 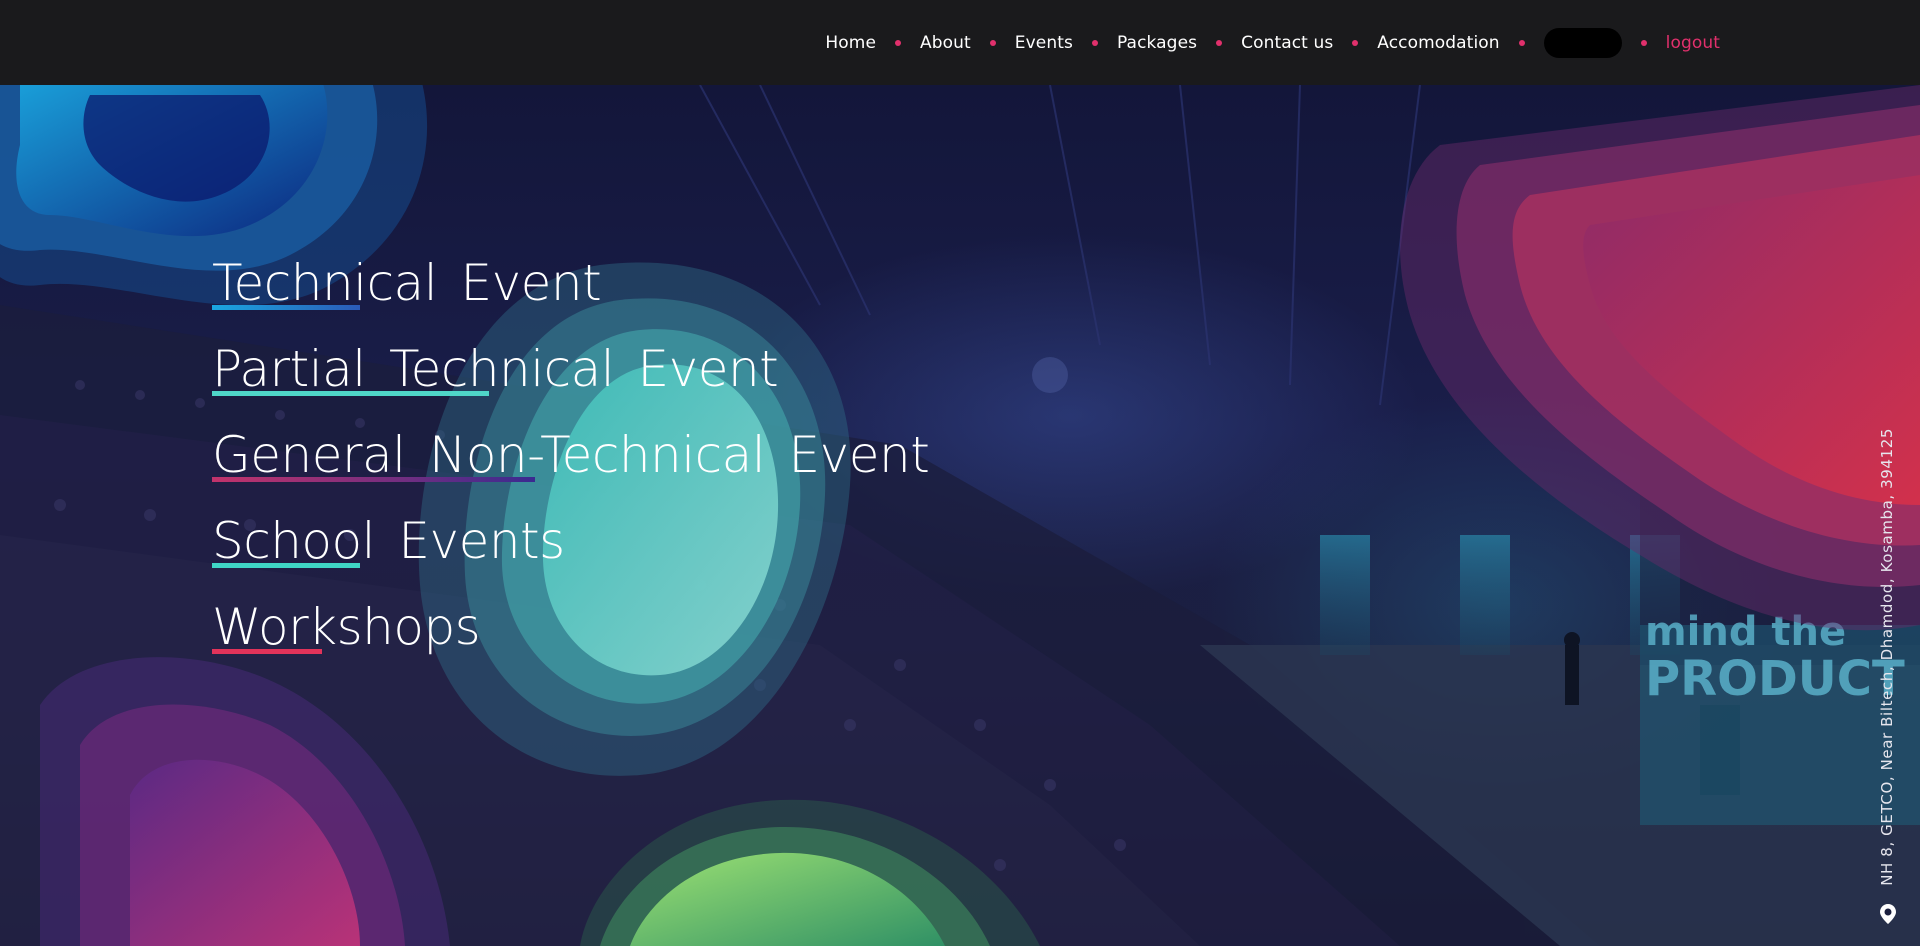 What do you see at coordinates (1044, 43) in the screenshot?
I see `nav-link-events: Events` at bounding box center [1044, 43].